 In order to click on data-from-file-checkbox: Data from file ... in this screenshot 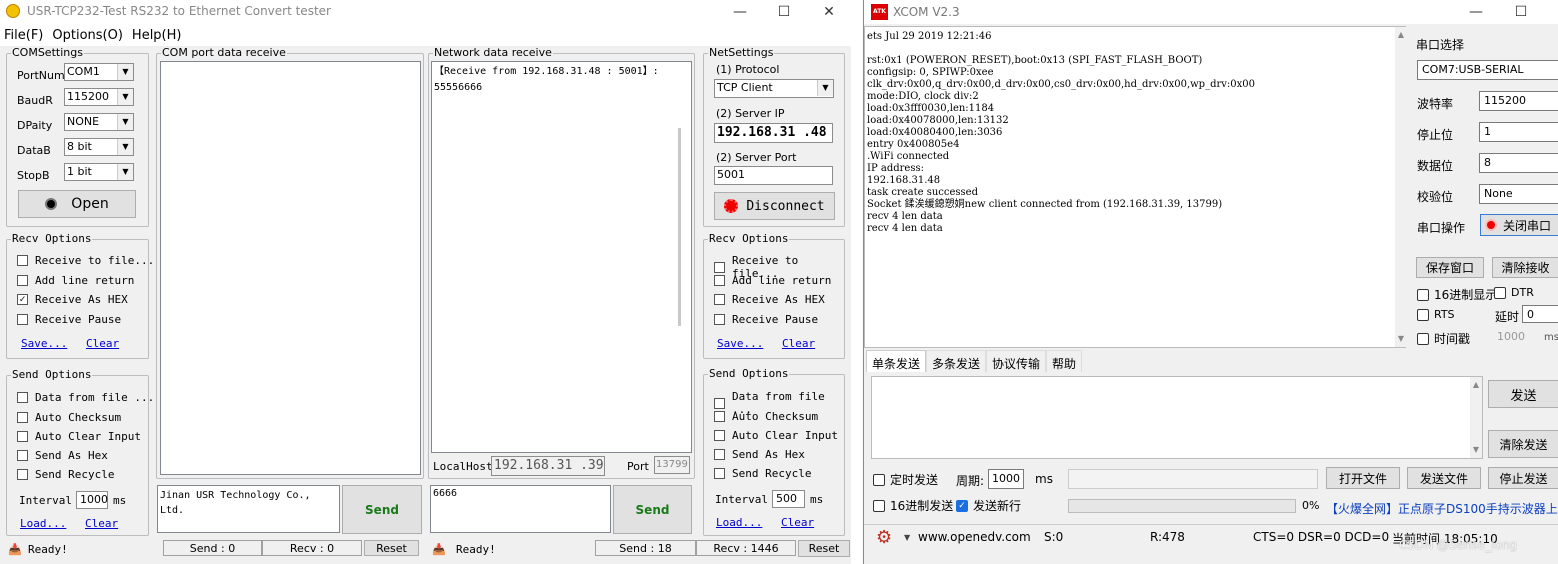, I will do `click(85, 397)`.